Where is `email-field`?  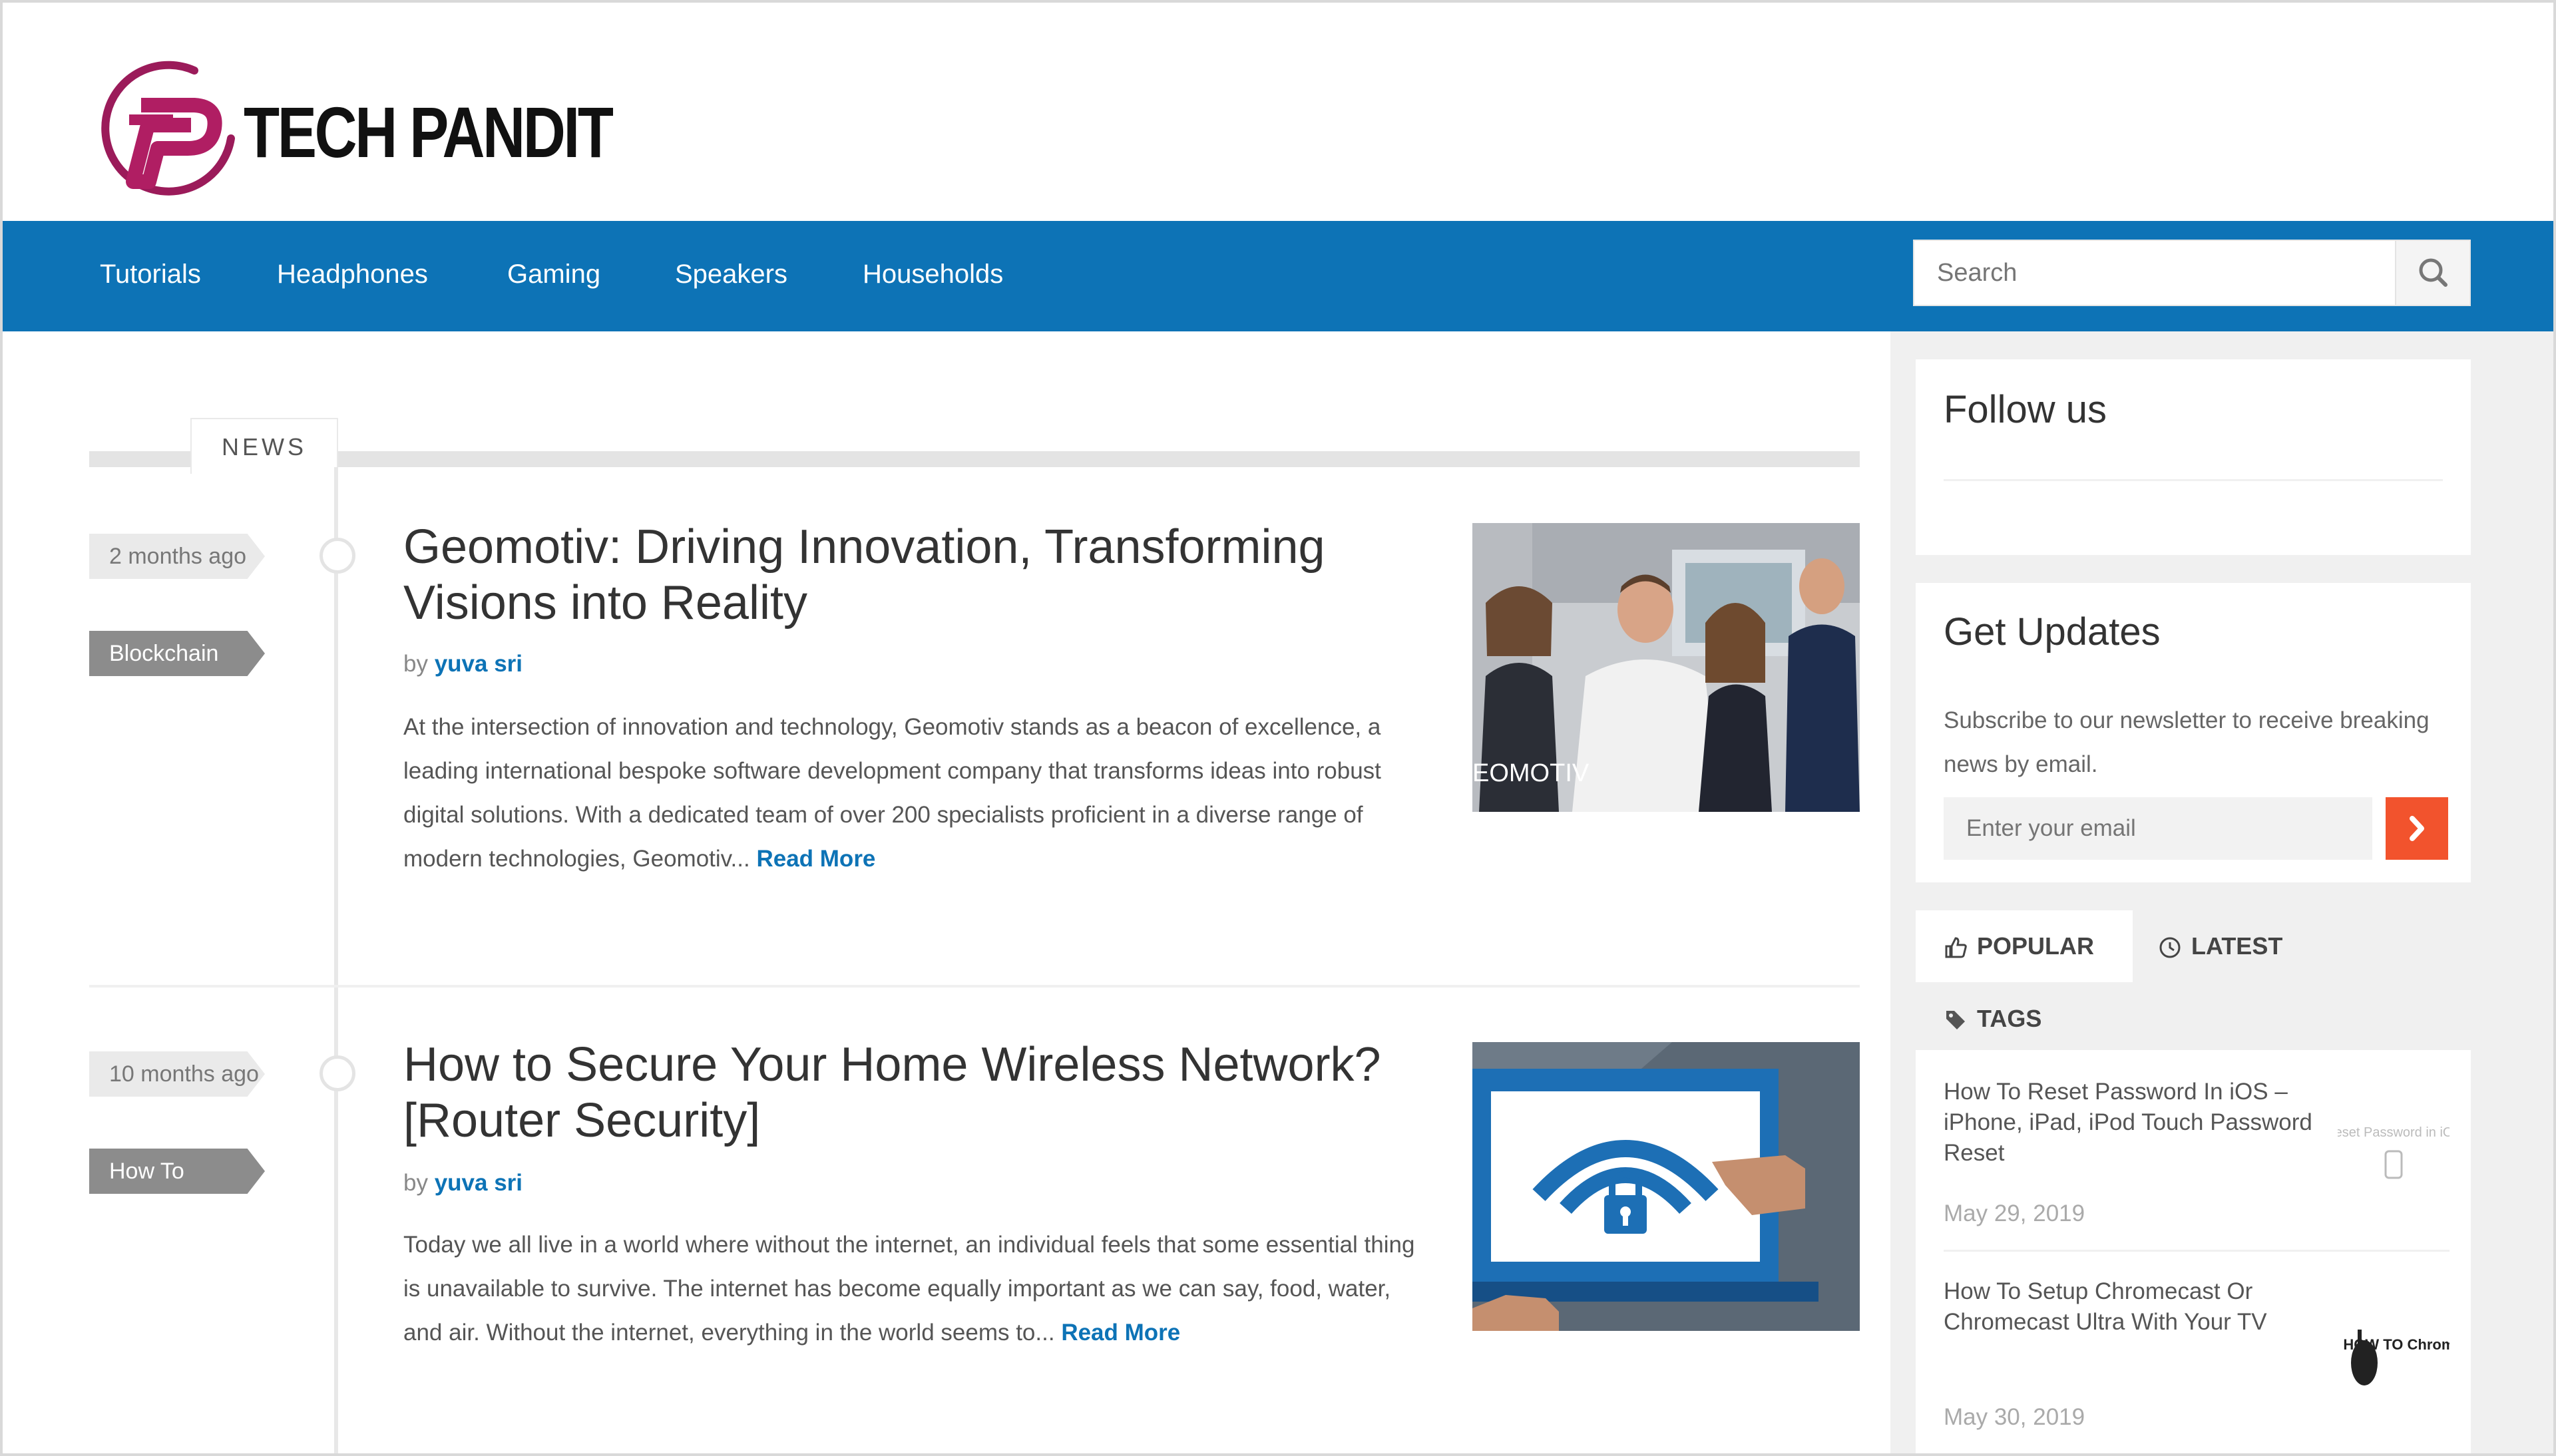
email-field is located at coordinates (2158, 829).